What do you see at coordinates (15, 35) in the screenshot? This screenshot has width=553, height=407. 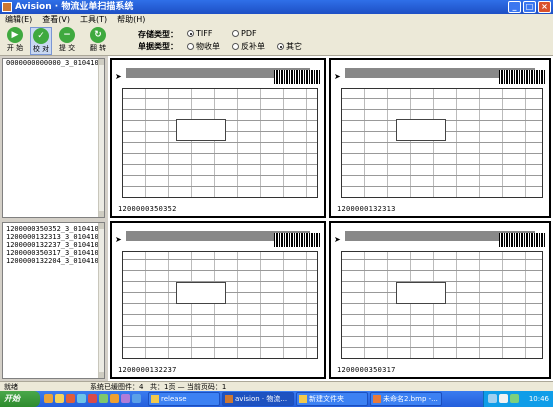 I see `play-icon: ▶` at bounding box center [15, 35].